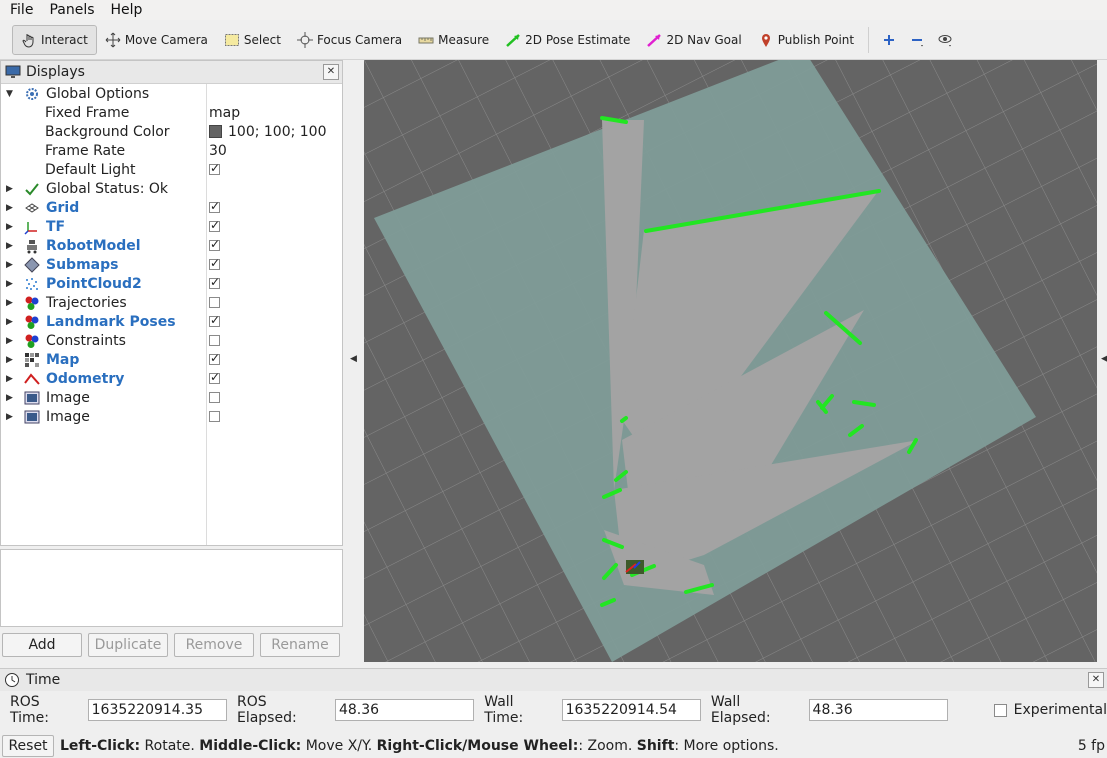 The image size is (1107, 758). Describe the element at coordinates (54, 40) in the screenshot. I see `interact-tool-button: Interact` at that location.